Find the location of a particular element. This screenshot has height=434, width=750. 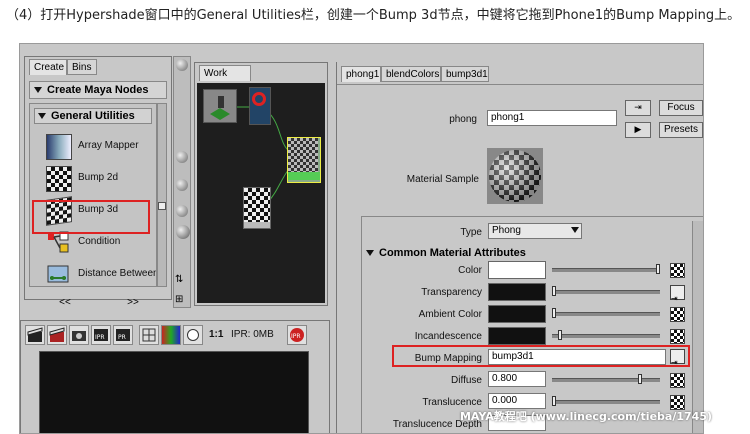

blend-colors-node is located at coordinates (260, 106).